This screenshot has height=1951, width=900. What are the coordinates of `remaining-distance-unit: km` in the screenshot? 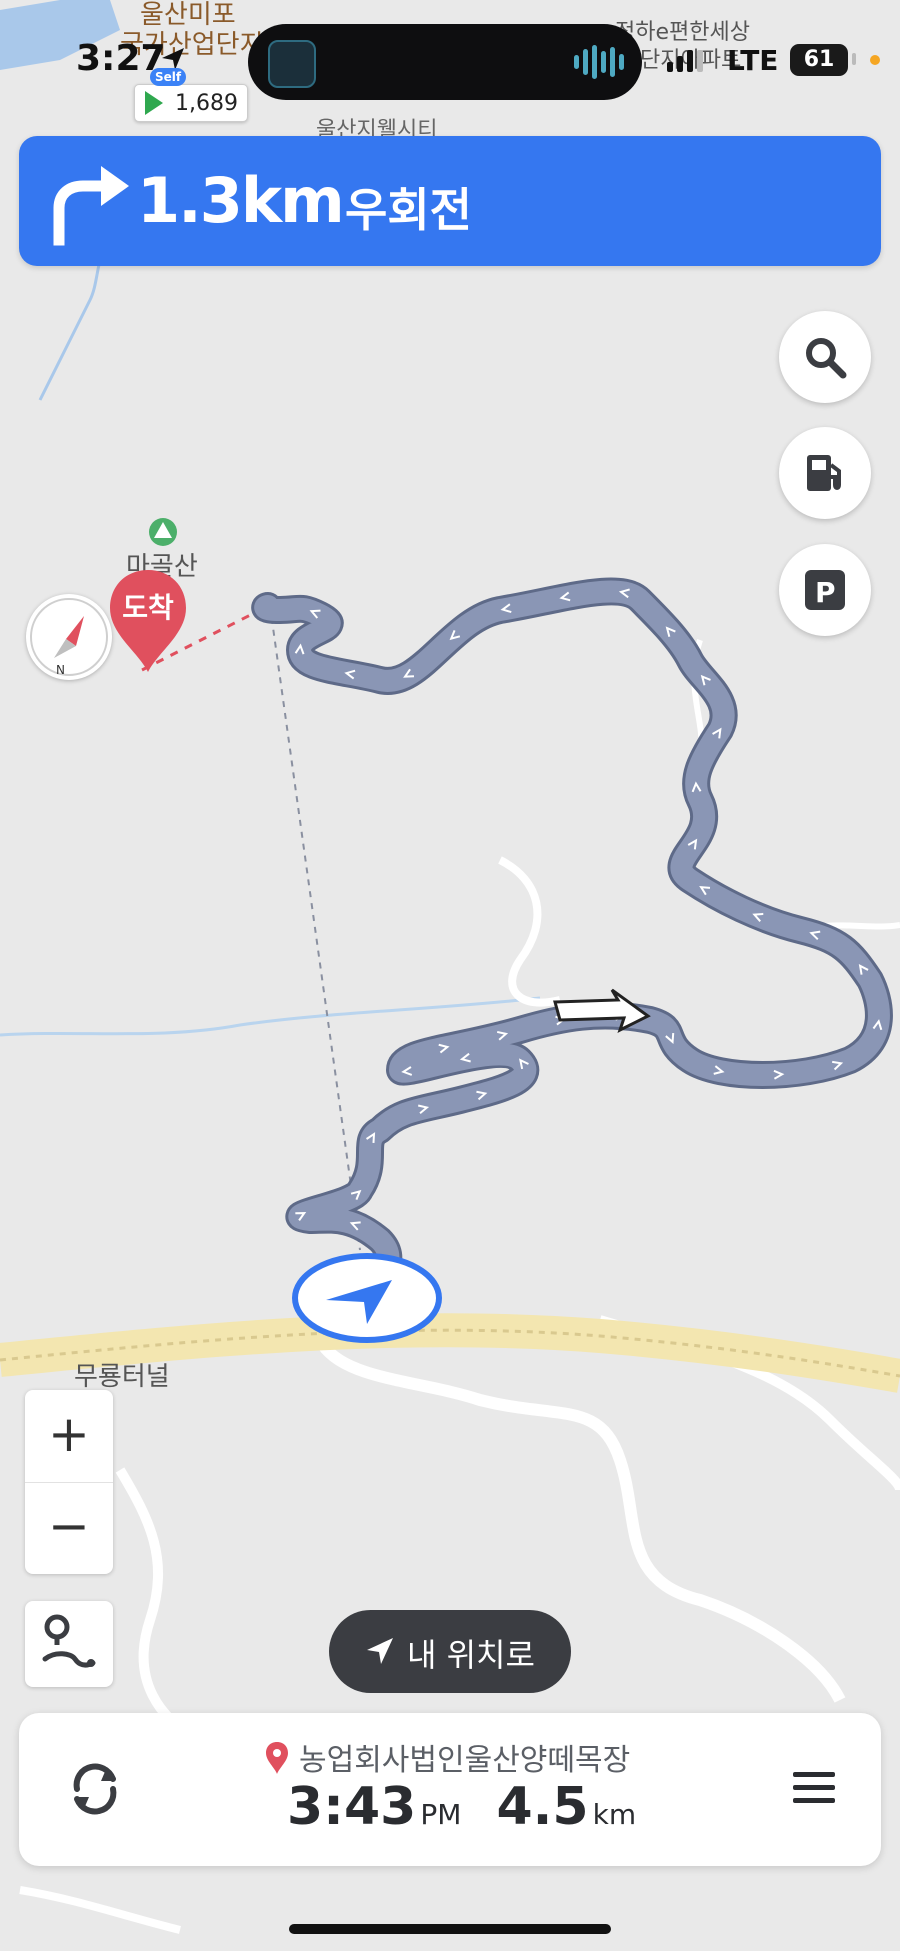 It's located at (614, 1814).